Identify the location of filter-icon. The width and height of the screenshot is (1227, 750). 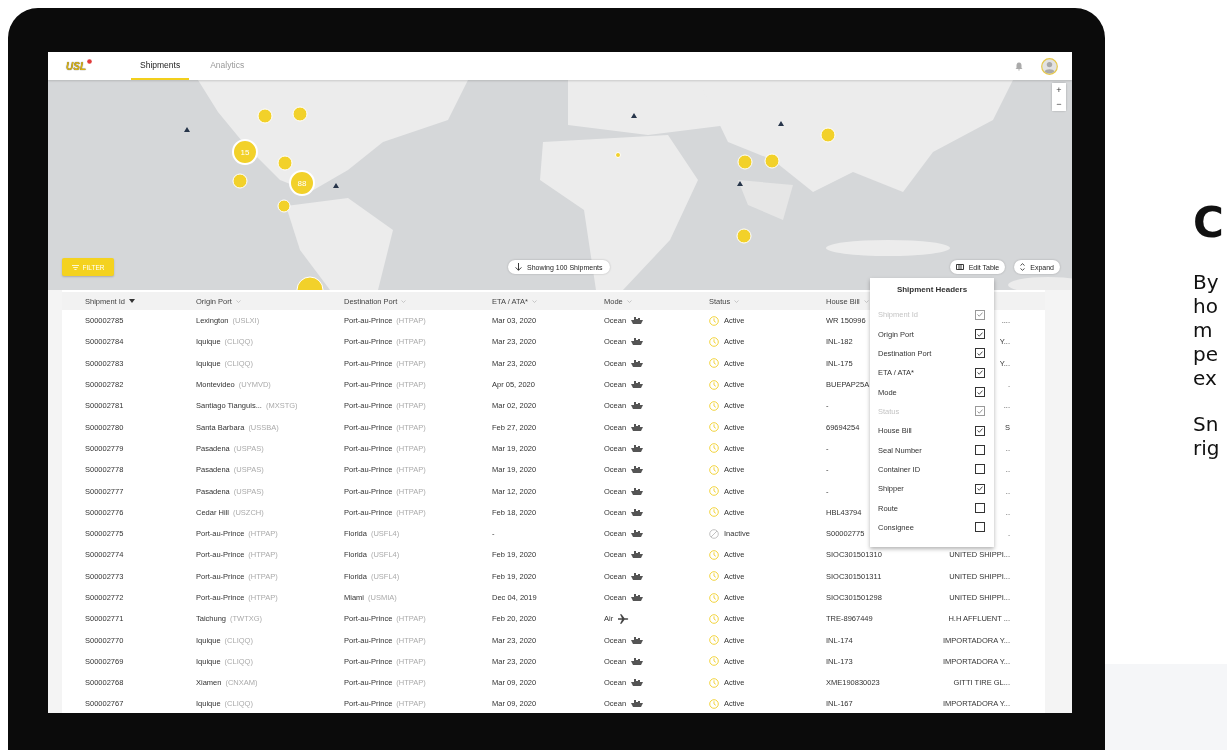
(75, 267).